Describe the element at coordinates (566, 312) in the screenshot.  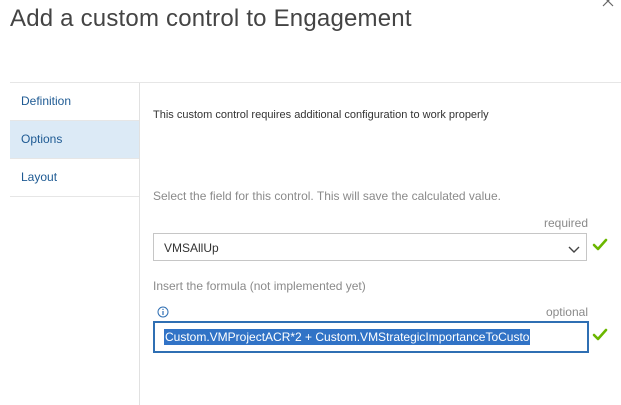
I see `optional-label: optional` at that location.